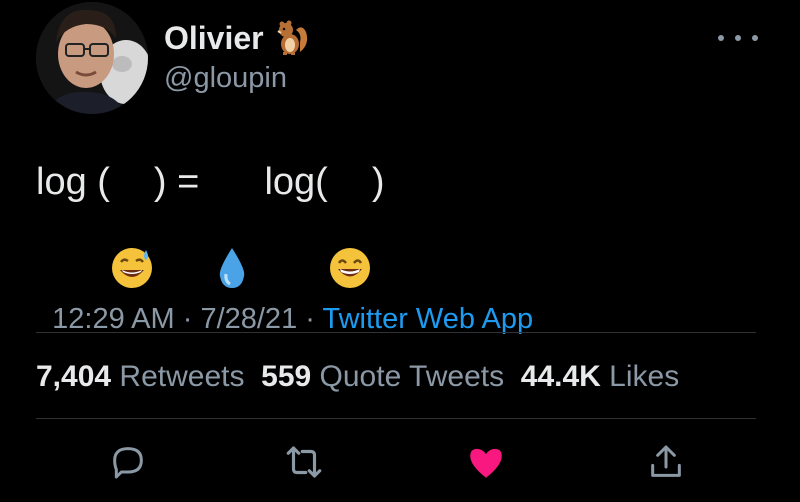 Image resolution: width=800 pixels, height=502 pixels. What do you see at coordinates (286, 376) in the screenshot?
I see `quote-tweets-count: 559` at bounding box center [286, 376].